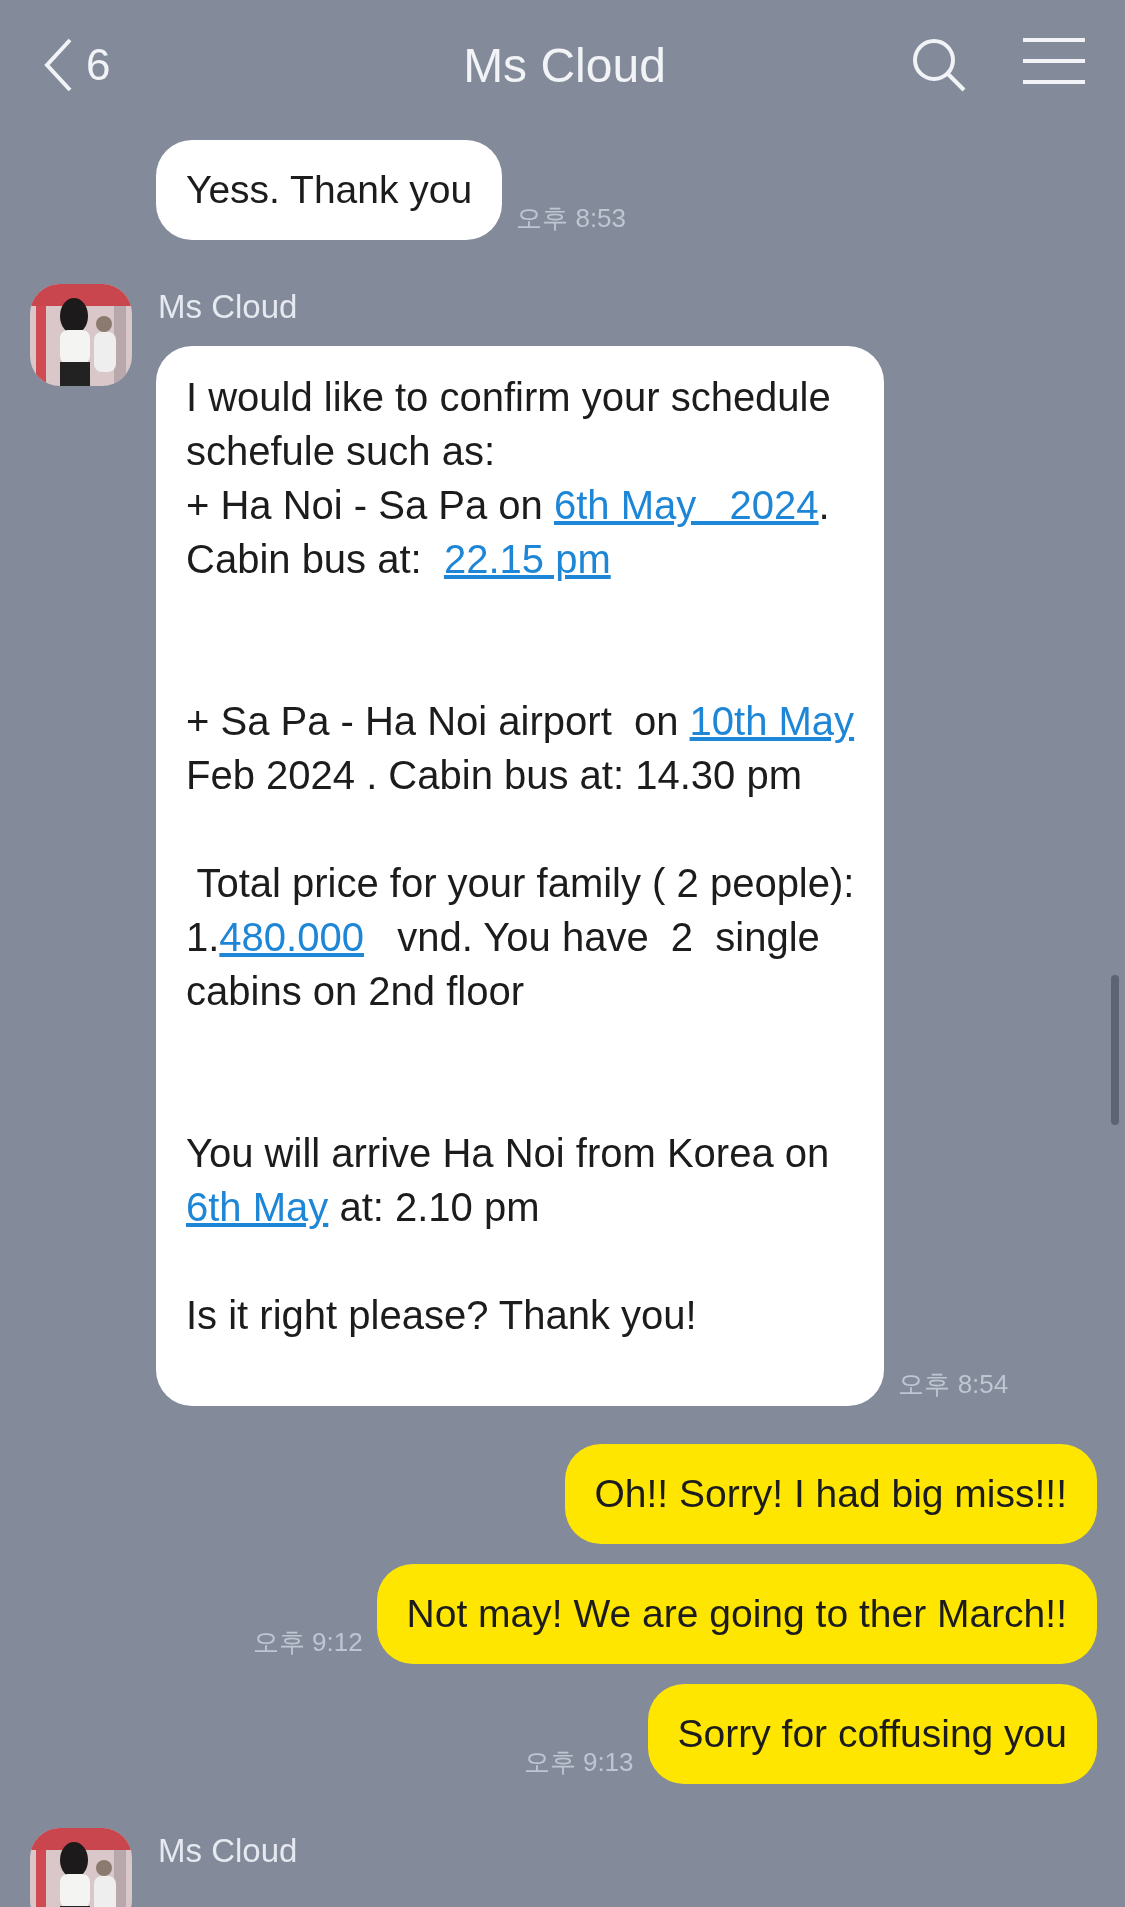 This screenshot has width=1125, height=1907. What do you see at coordinates (830, 1494) in the screenshot?
I see `message-bubble: Oh!! Sorry! I had big miss!!!` at bounding box center [830, 1494].